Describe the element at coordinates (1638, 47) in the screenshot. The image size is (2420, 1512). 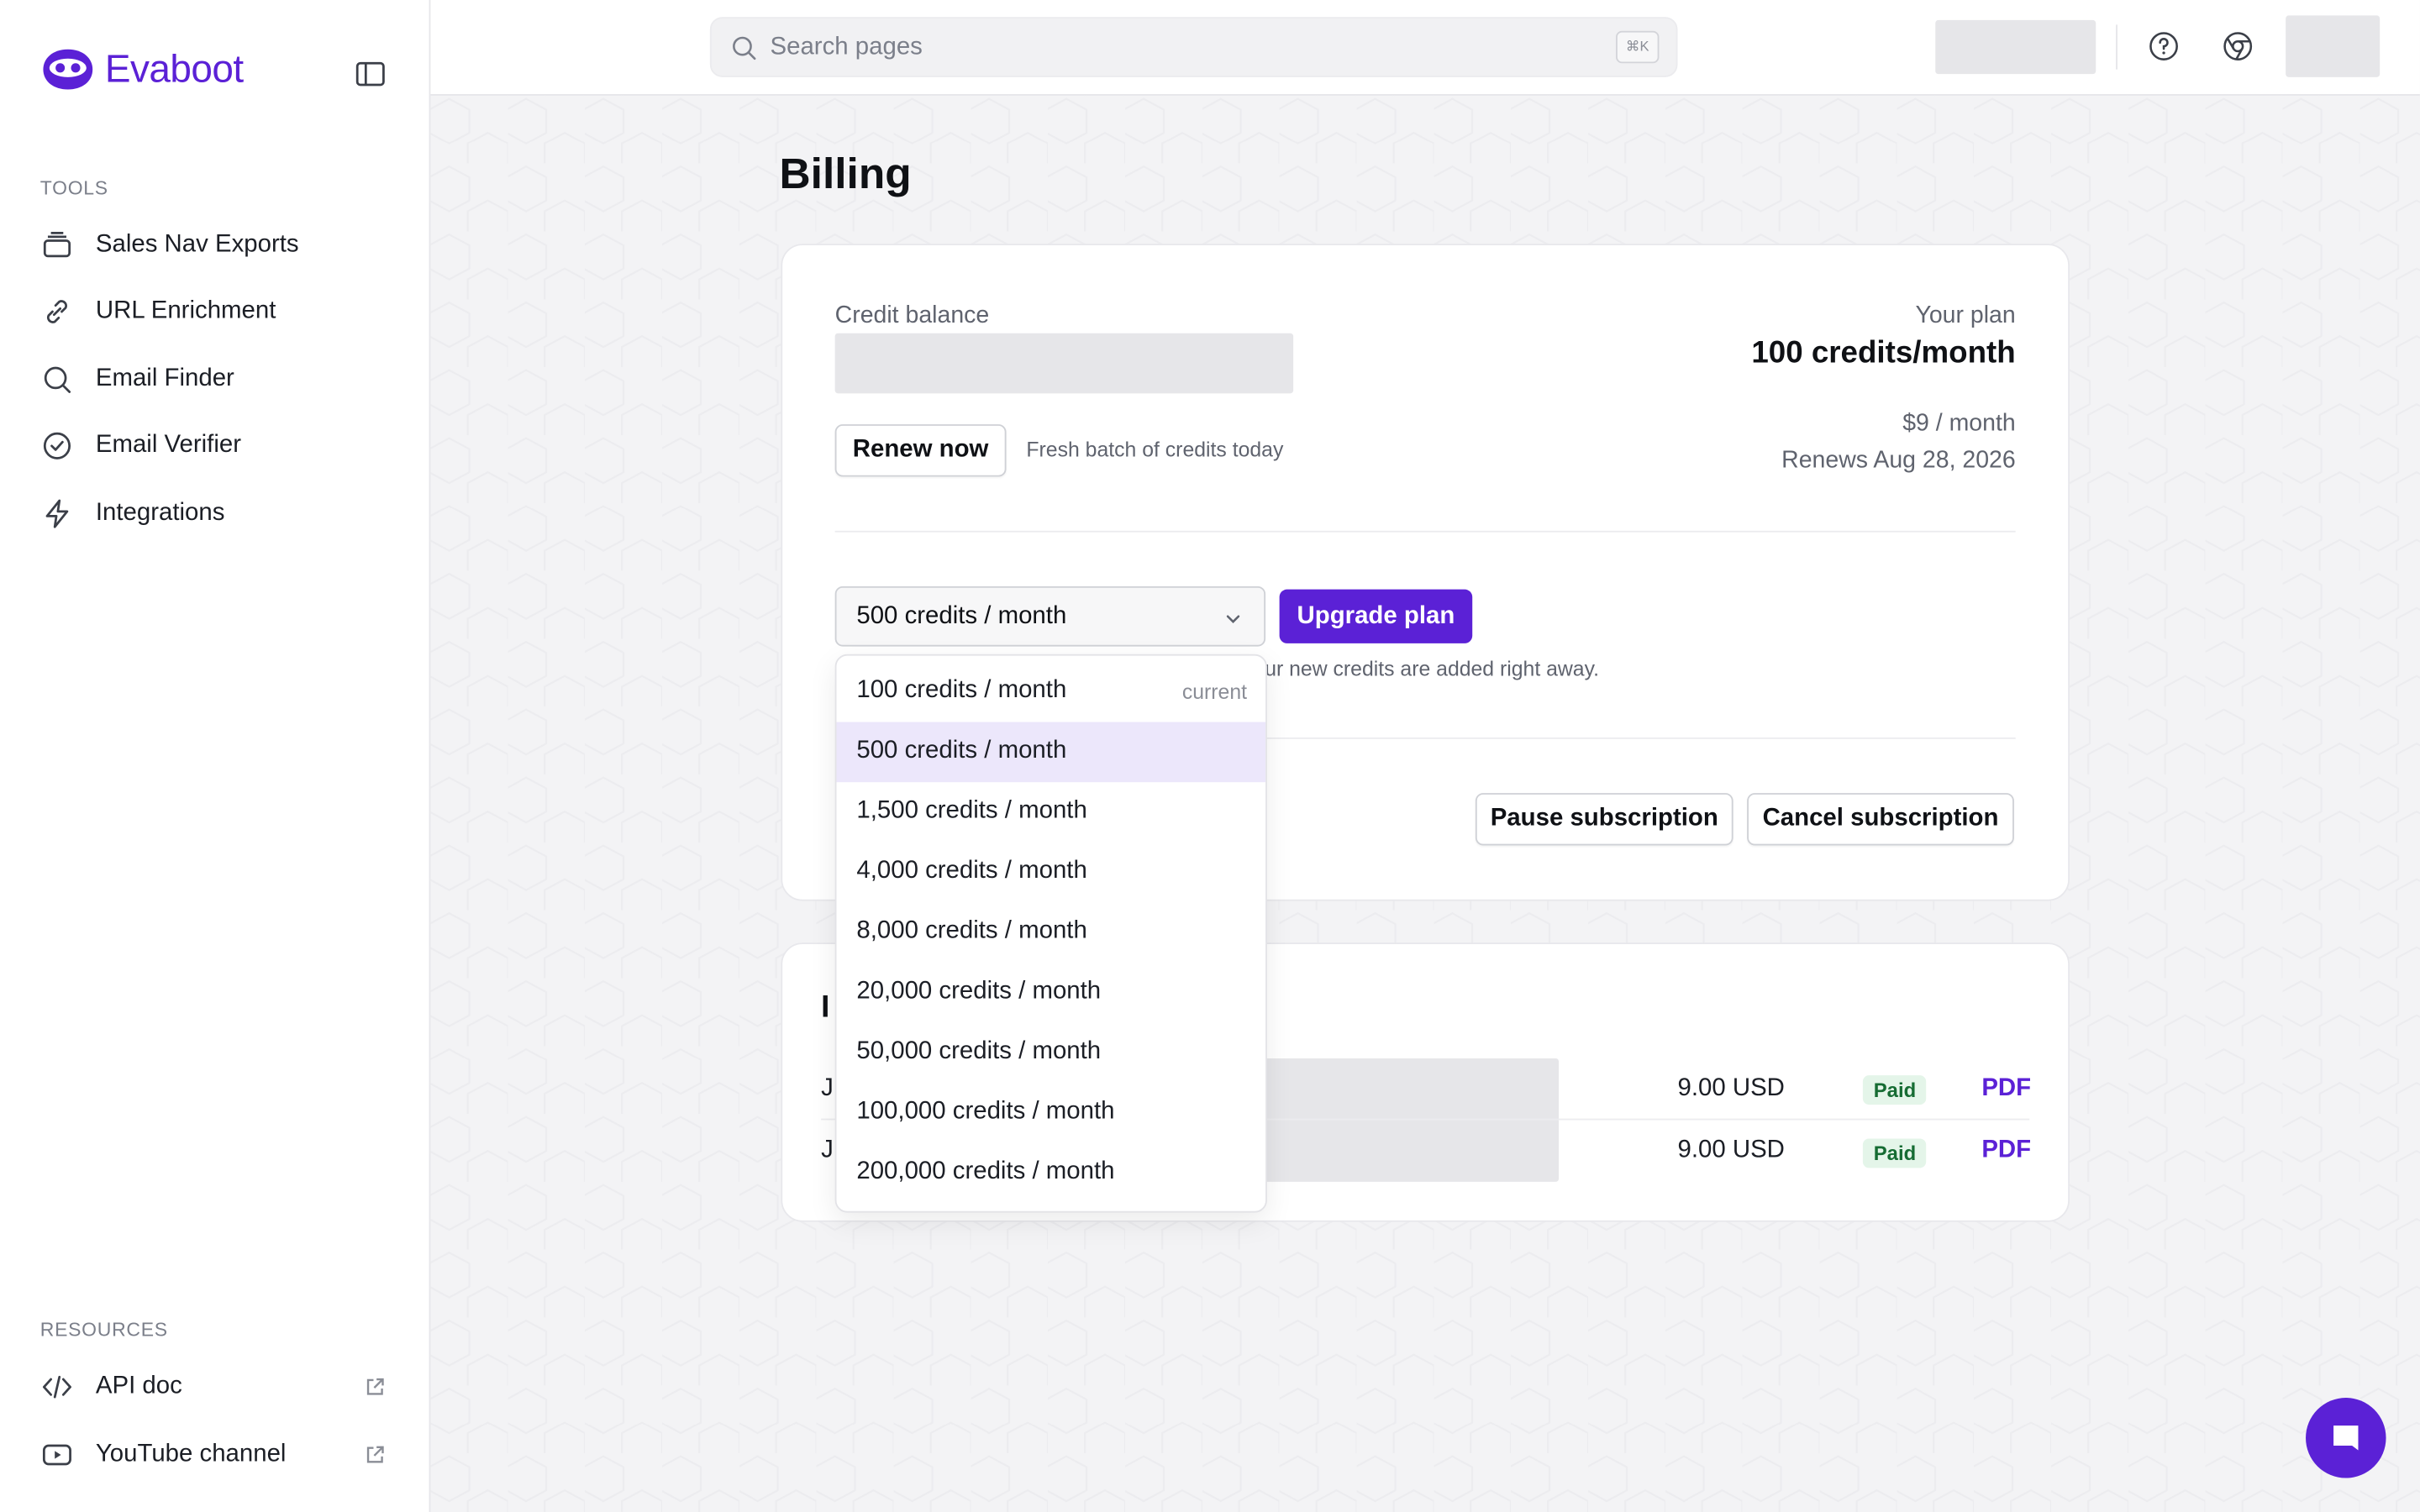
I see `shortcut-badge: ⌘K` at that location.